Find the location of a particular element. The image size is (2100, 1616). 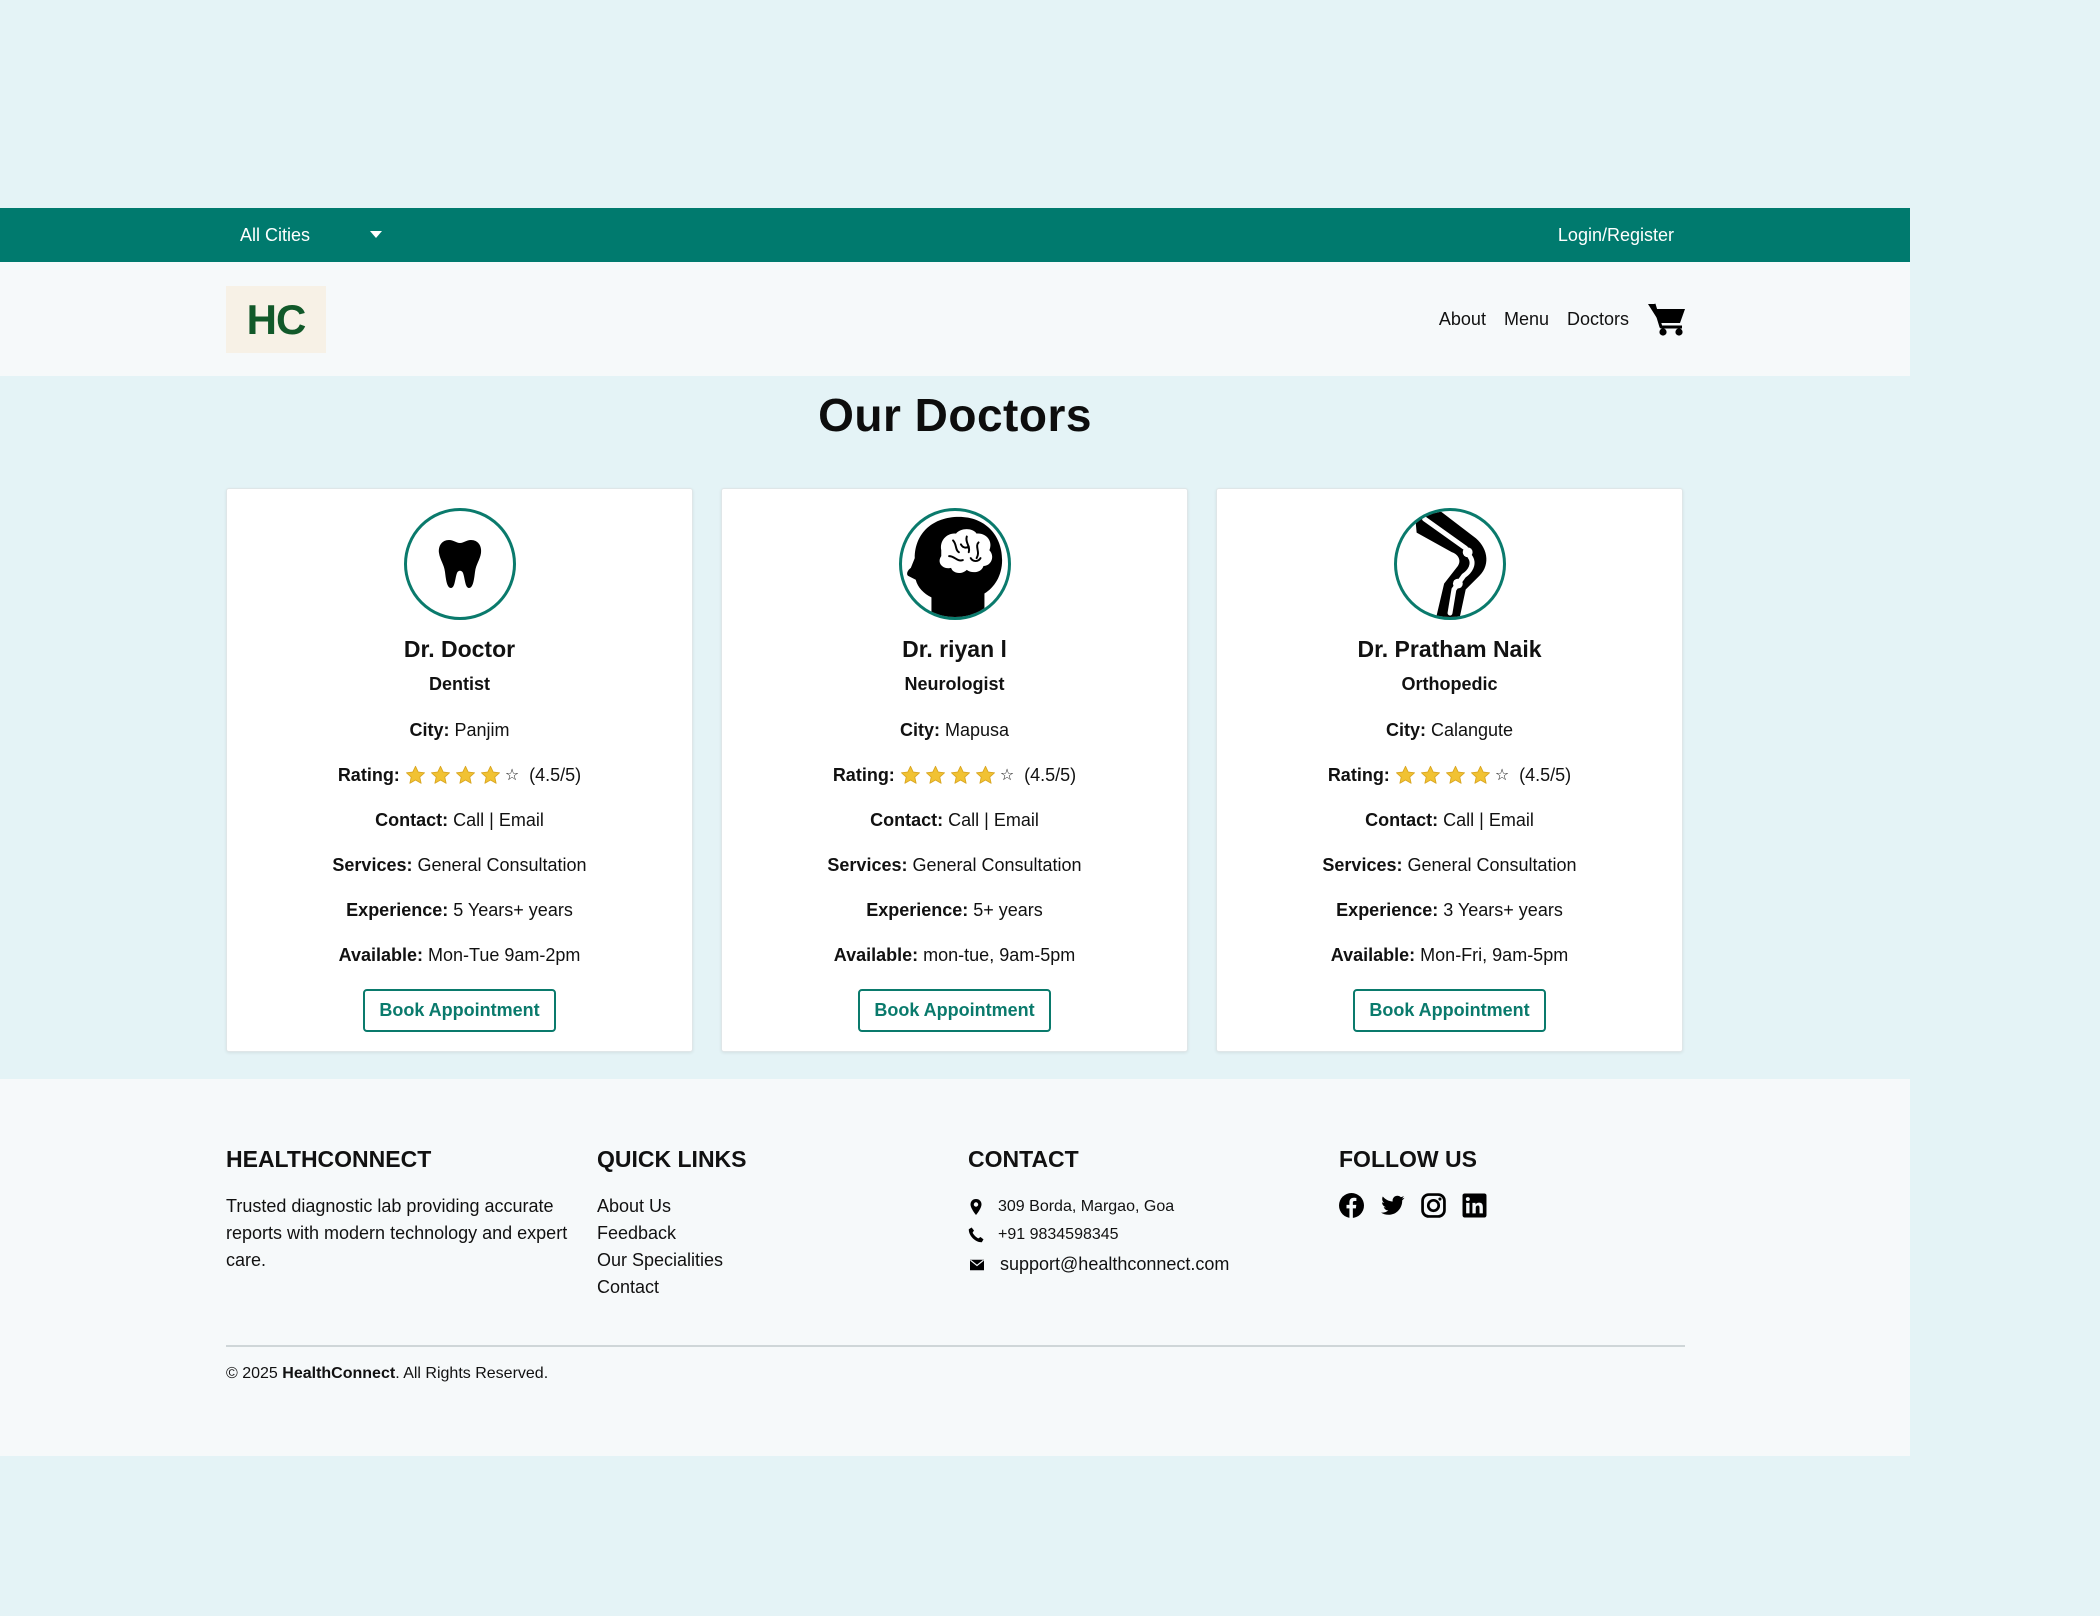

doctor-experience: Experience: 5 Years+ years is located at coordinates (459, 910).